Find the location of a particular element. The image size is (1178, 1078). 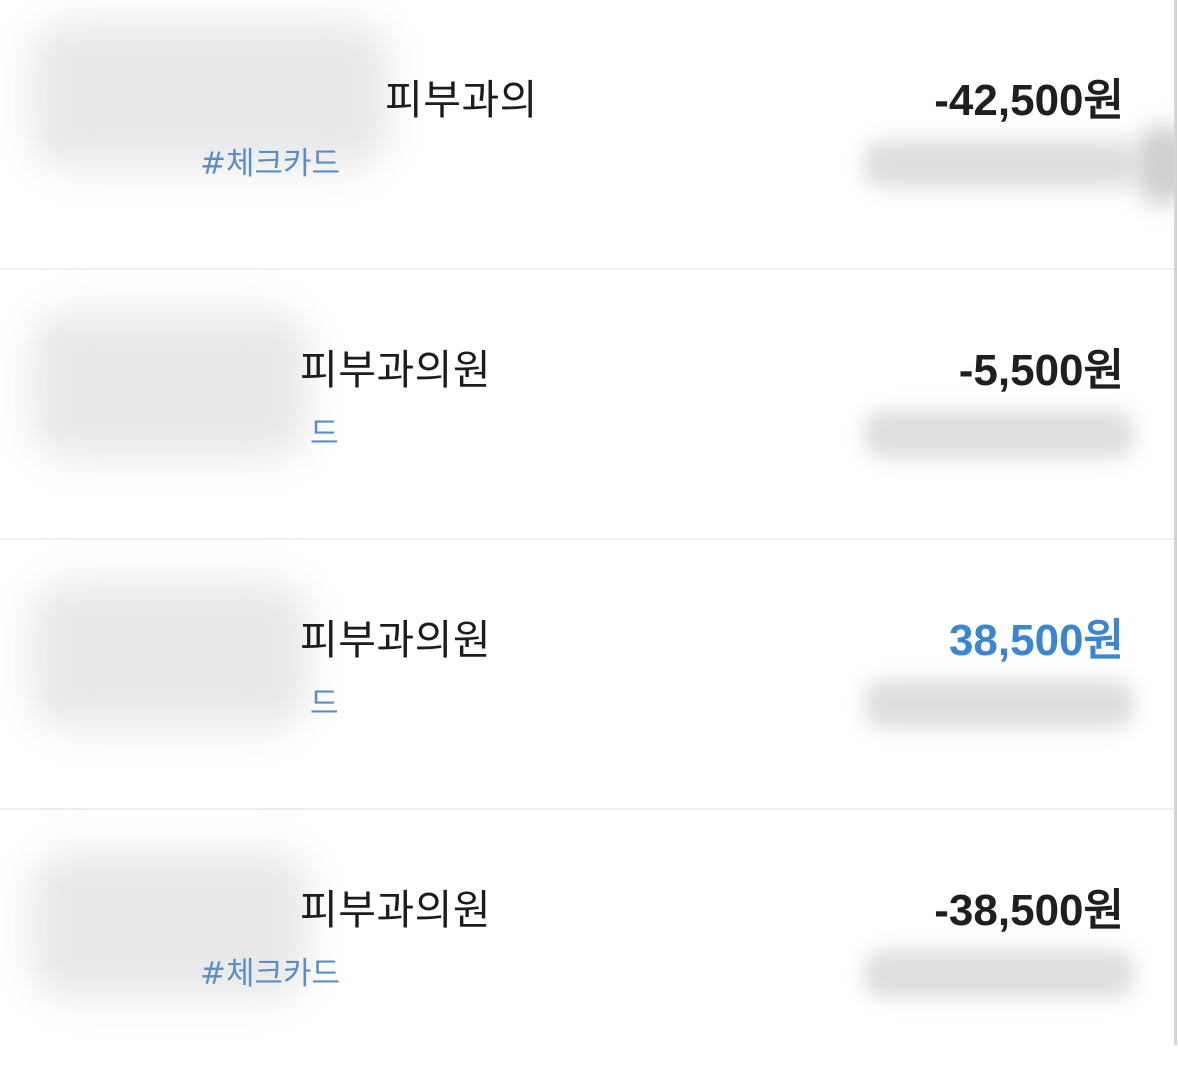

transaction-amount: -42,500원 is located at coordinates (1029, 100).